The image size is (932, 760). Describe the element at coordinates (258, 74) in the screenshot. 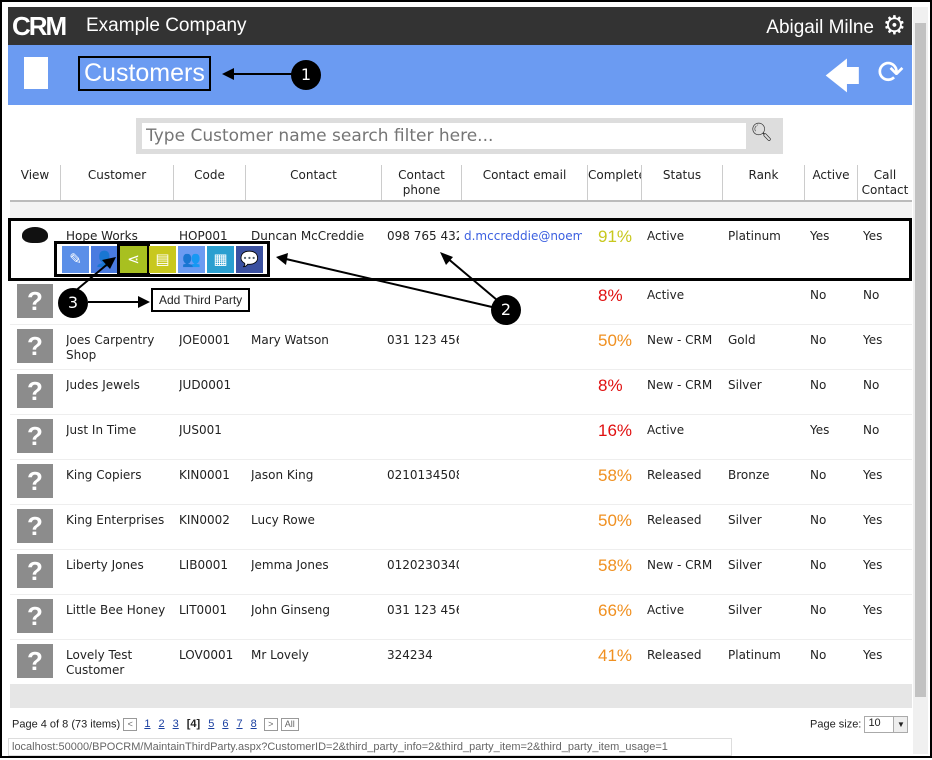

I see `callout-arrow` at that location.